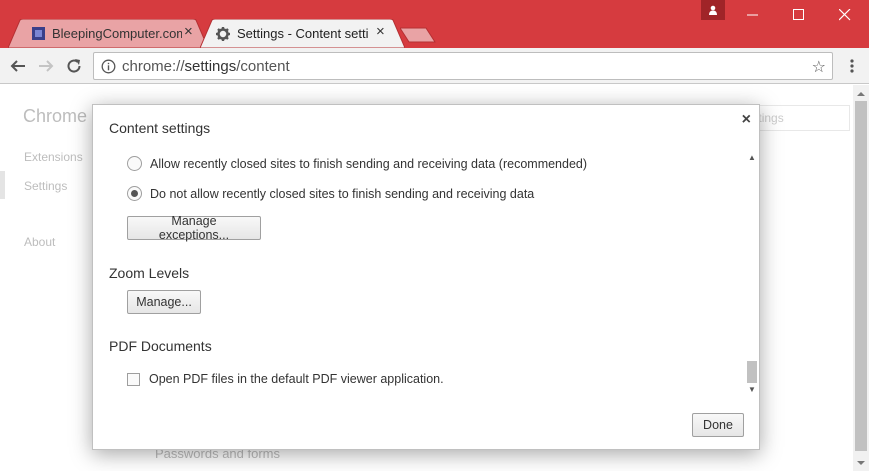 The height and width of the screenshot is (471, 869). Describe the element at coordinates (752, 372) in the screenshot. I see `dialog-scrollbar-thumb` at that location.